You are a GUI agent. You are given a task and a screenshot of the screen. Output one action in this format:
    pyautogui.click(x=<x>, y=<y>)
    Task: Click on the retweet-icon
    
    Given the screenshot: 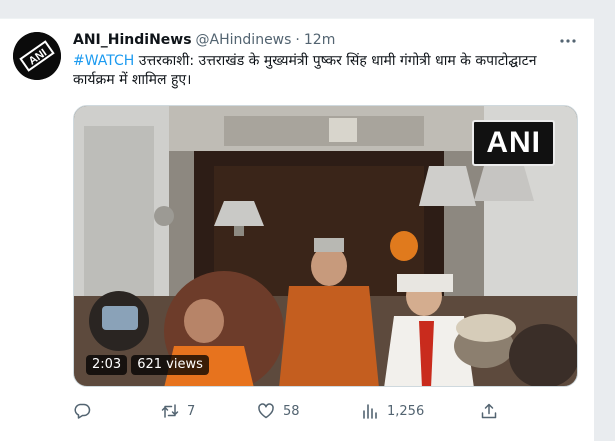 What is the action you would take?
    pyautogui.click(x=170, y=411)
    